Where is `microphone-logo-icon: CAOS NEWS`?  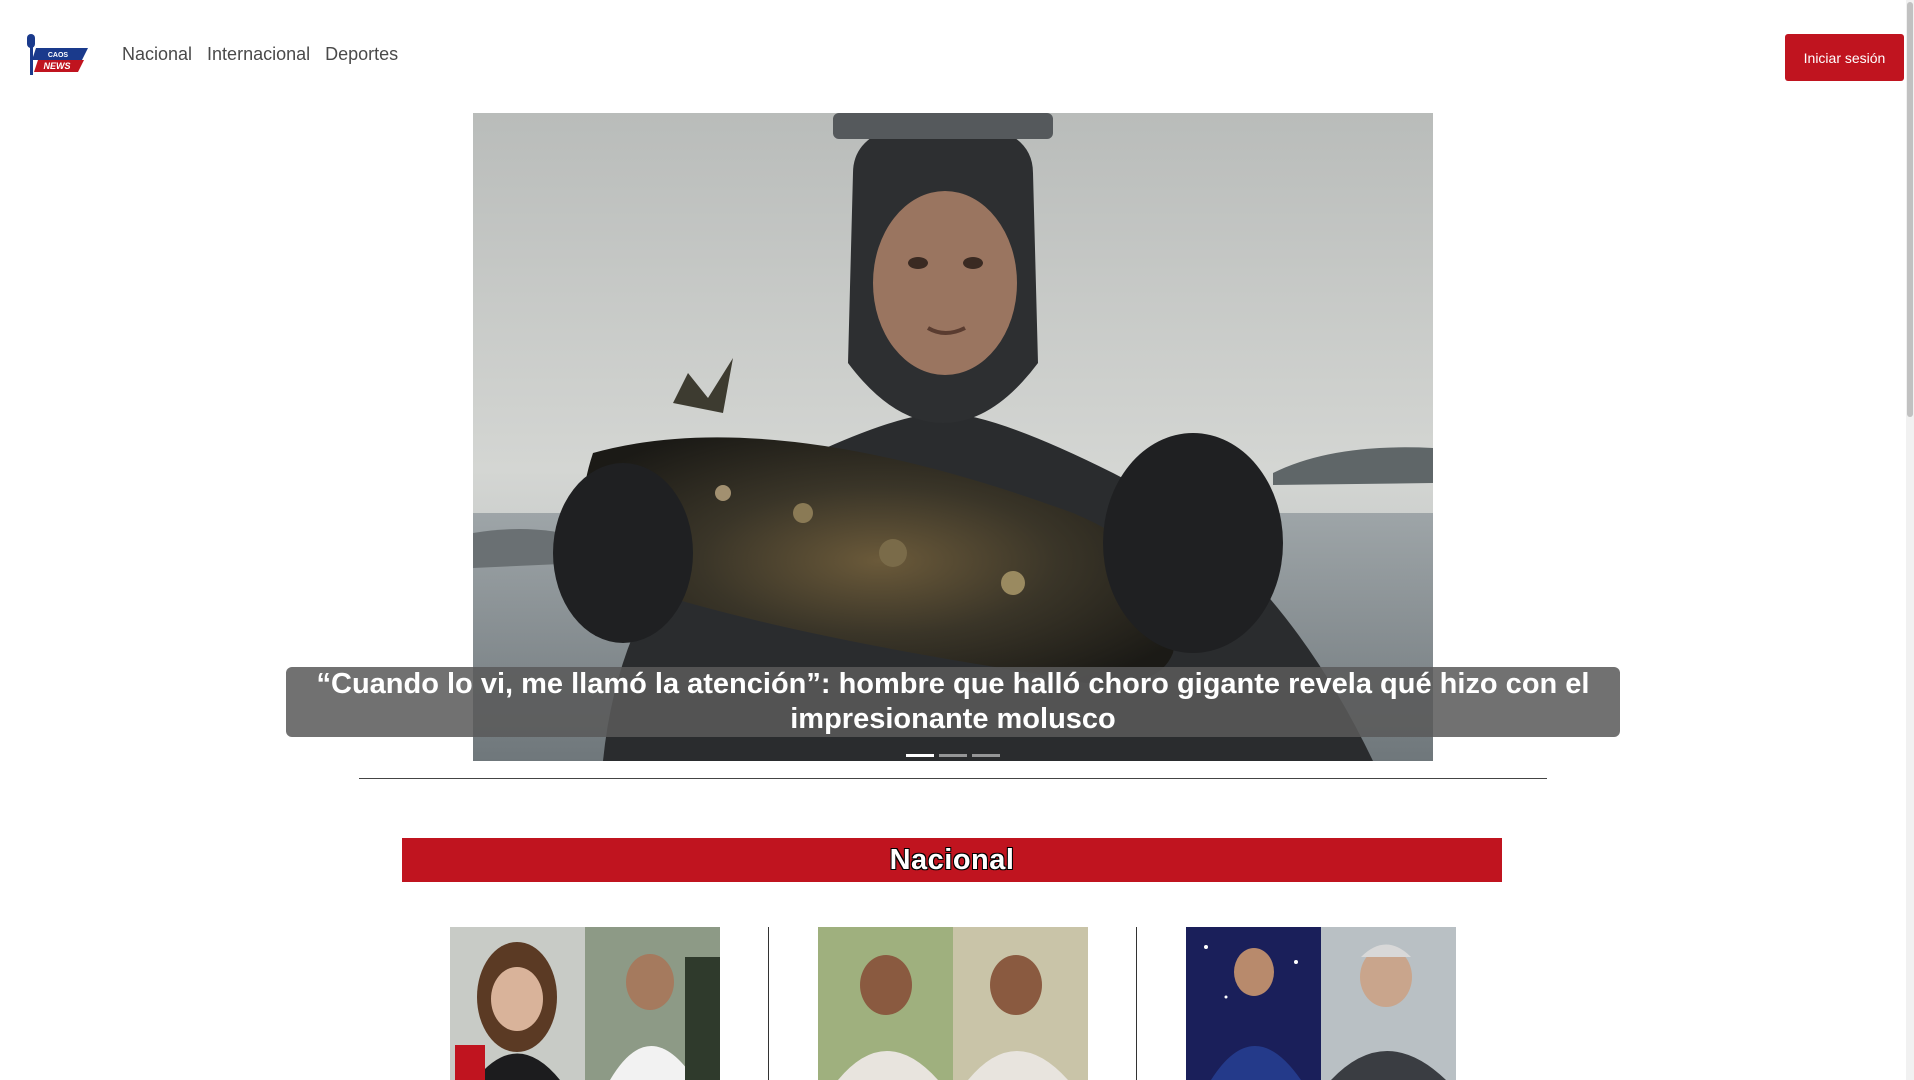
microphone-logo-icon: CAOS NEWS is located at coordinates (57, 54).